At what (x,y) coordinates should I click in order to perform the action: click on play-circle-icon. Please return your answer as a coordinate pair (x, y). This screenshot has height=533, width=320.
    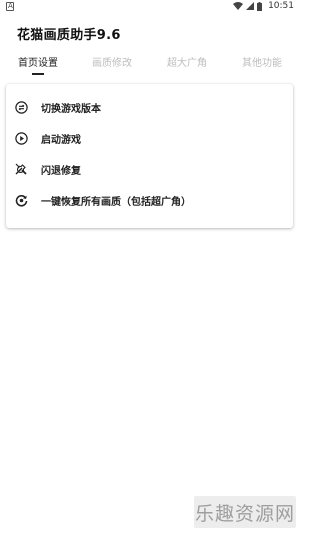
    Looking at the image, I should click on (21, 138).